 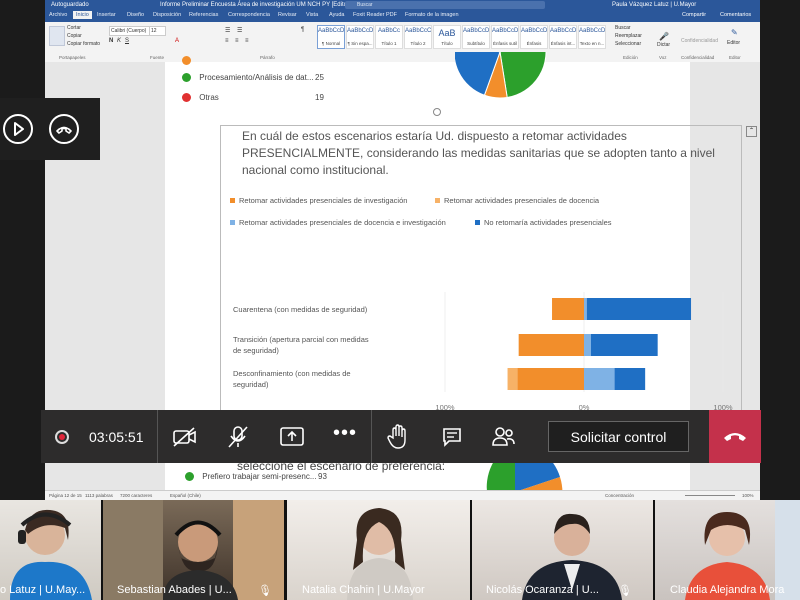 I want to click on style-titulo-1: AaBbCc Título 1, so click(x=389, y=37).